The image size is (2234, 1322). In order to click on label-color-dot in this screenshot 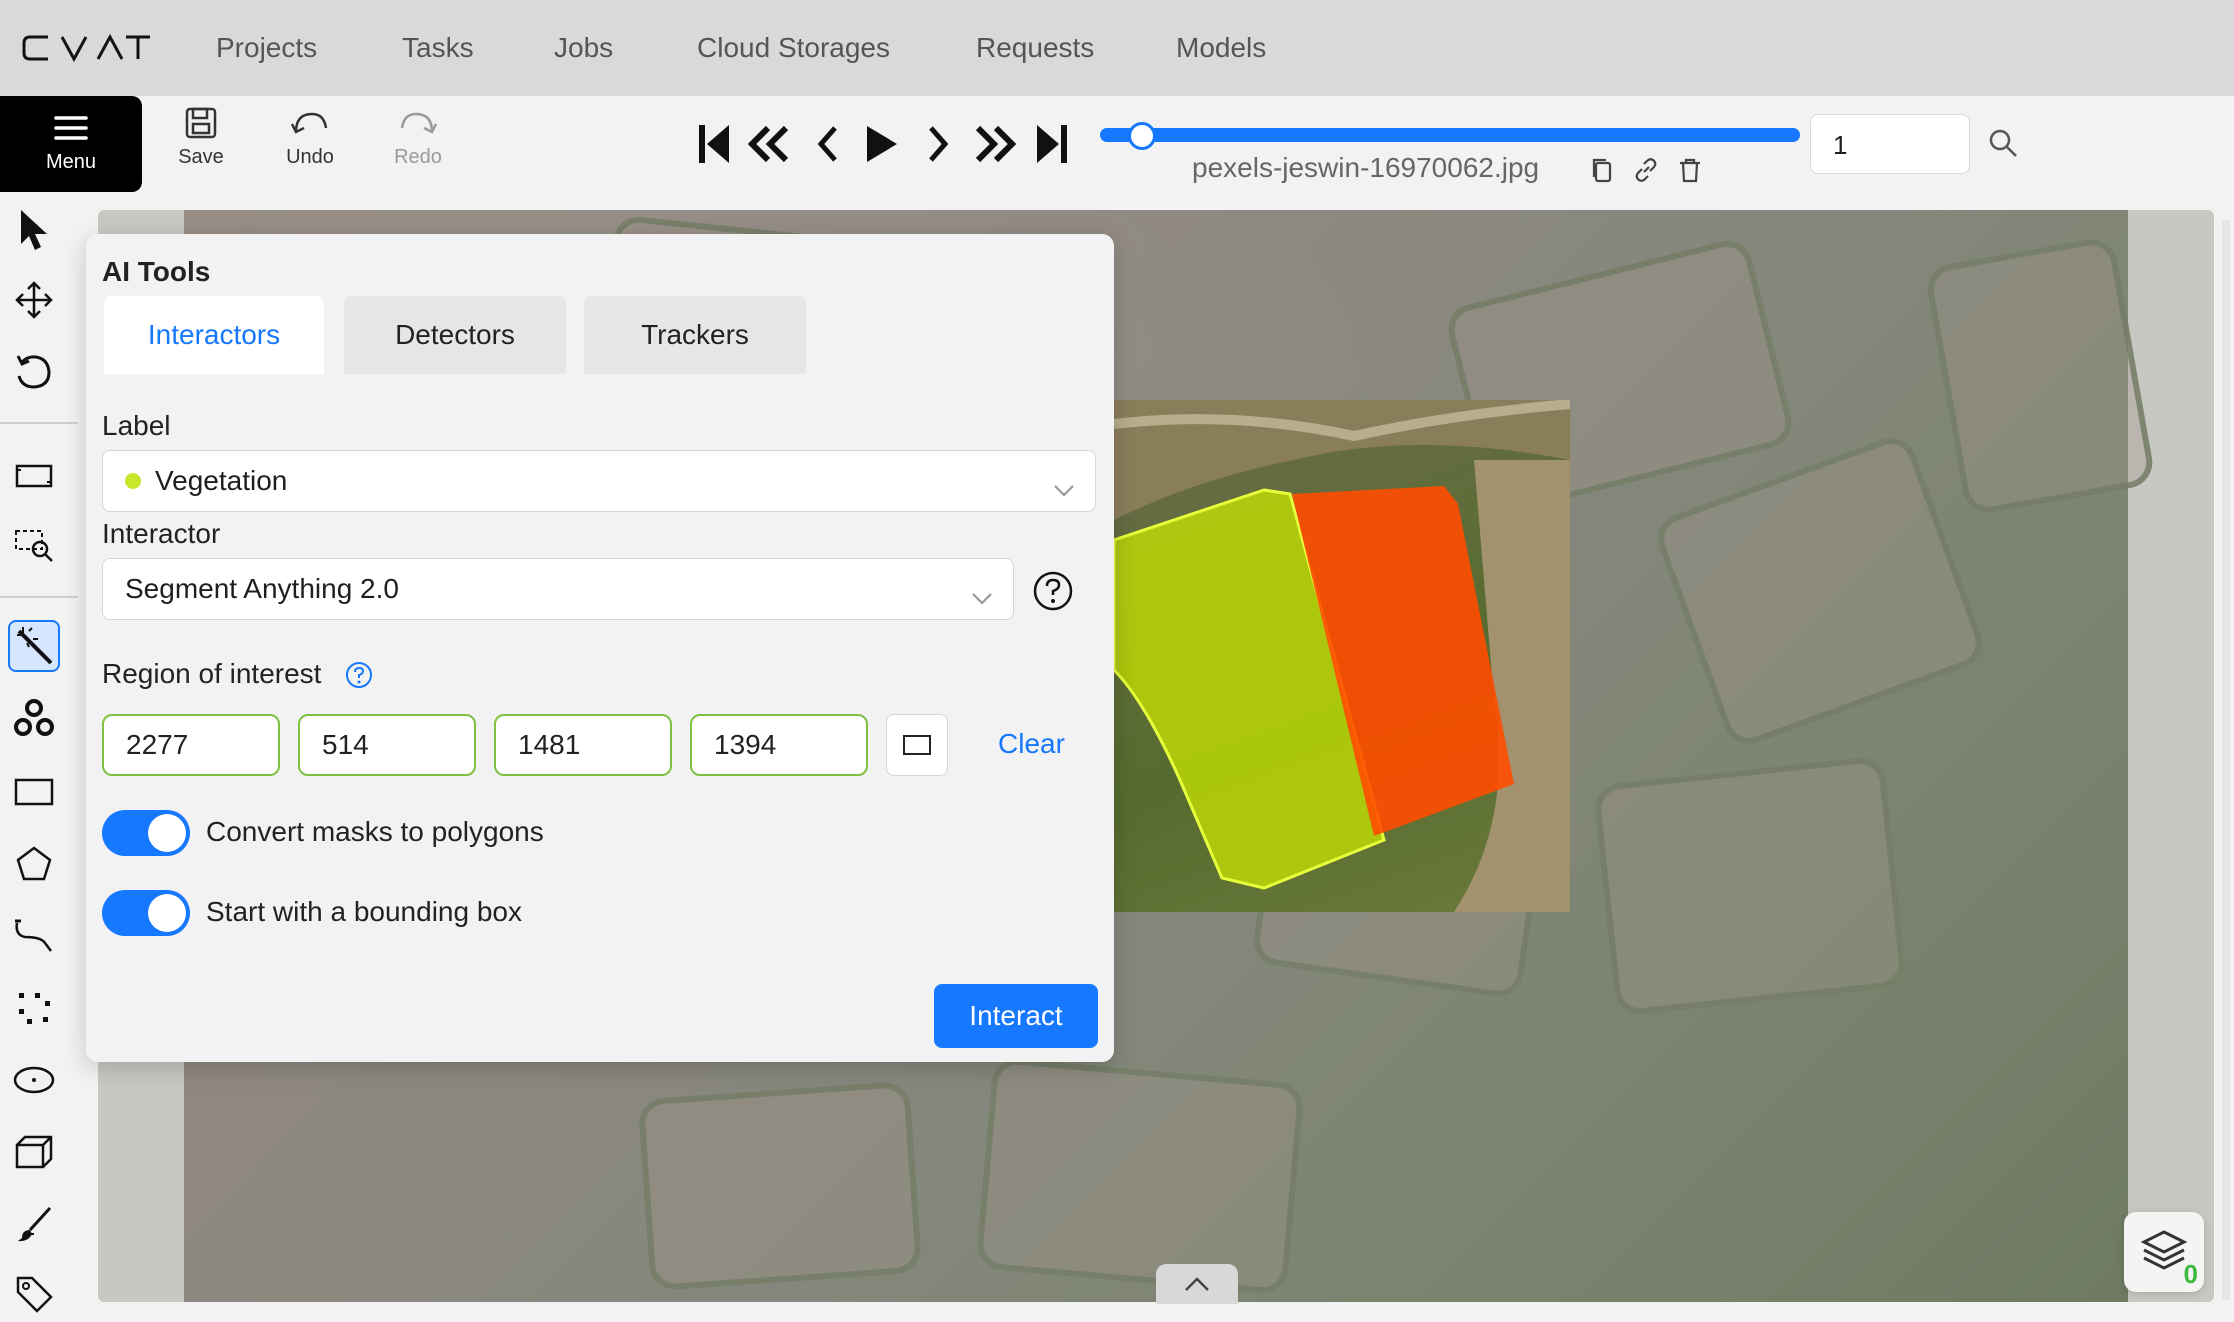, I will do `click(133, 481)`.